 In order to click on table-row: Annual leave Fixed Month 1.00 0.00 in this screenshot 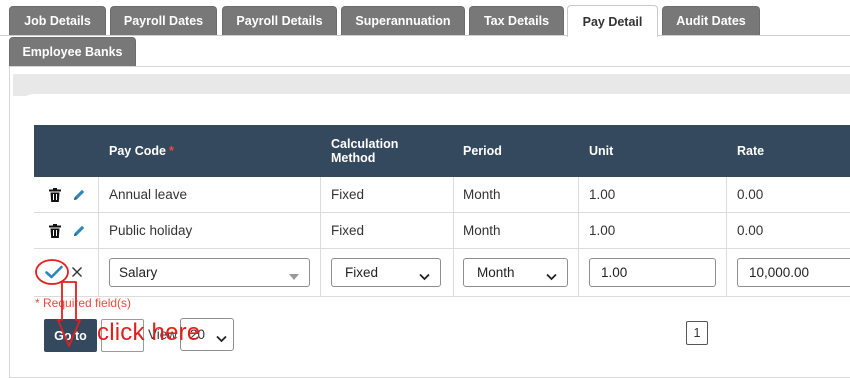, I will do `click(442, 195)`.